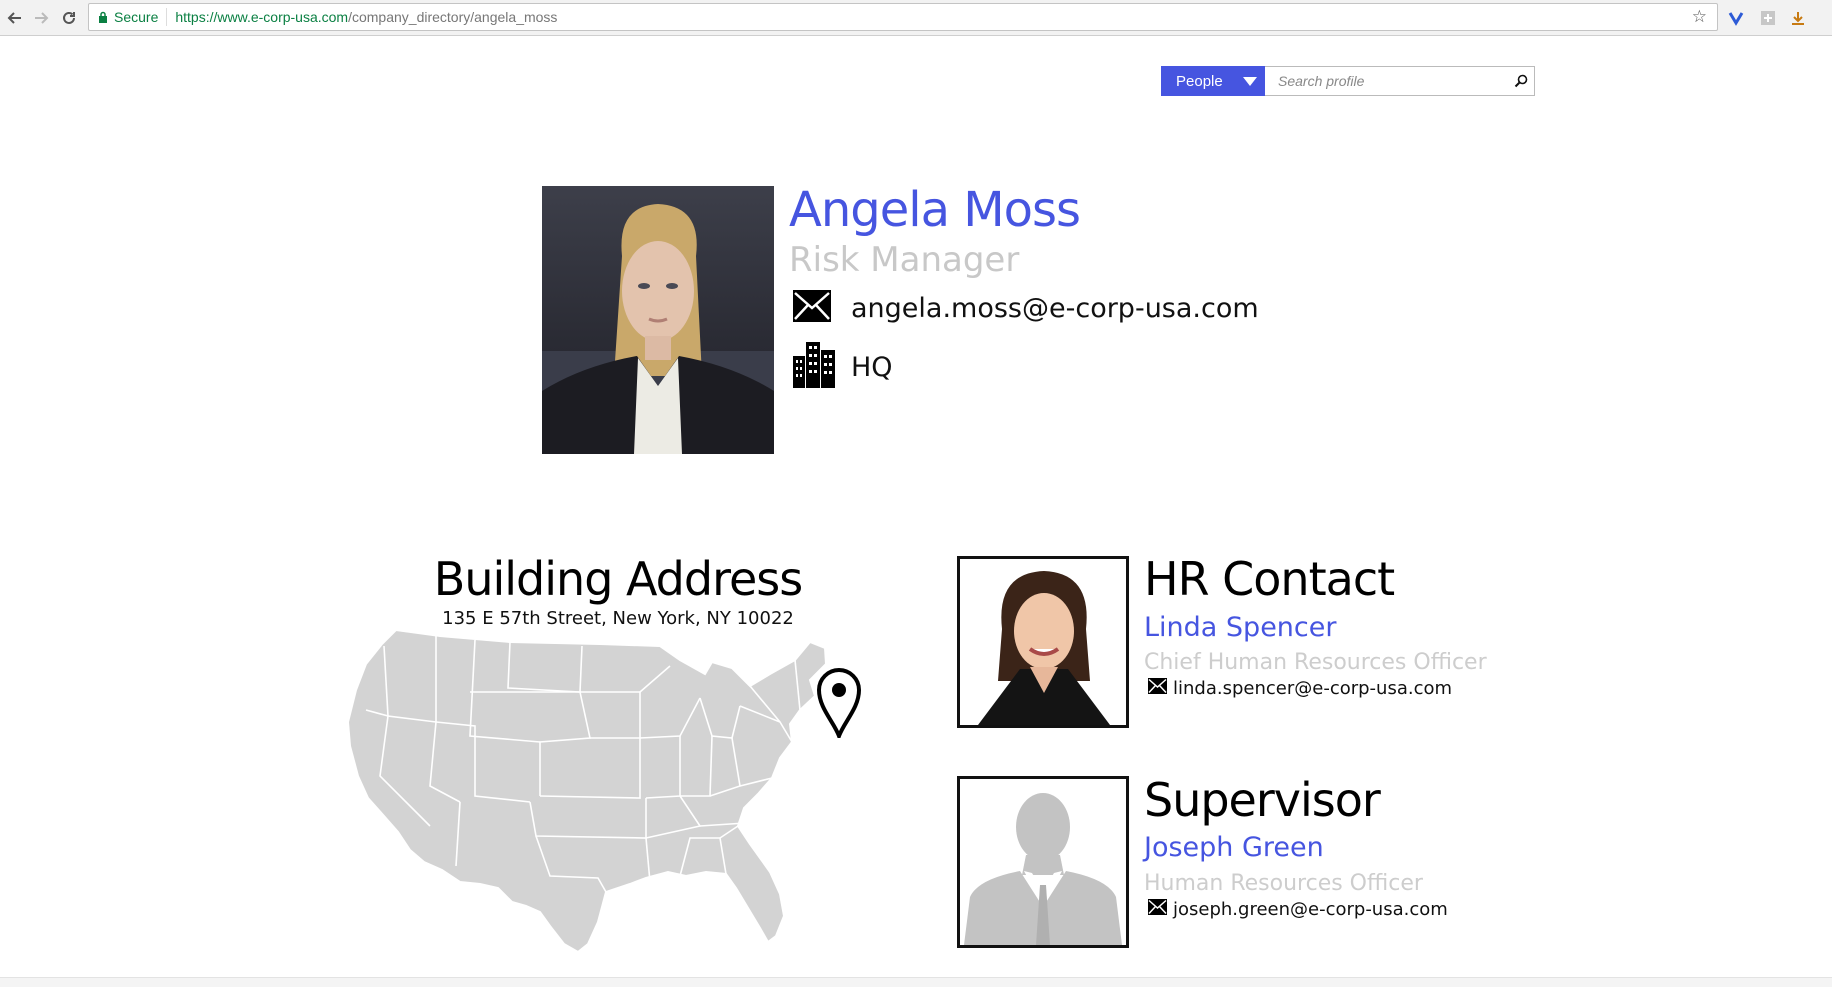  What do you see at coordinates (1199, 81) in the screenshot?
I see `search-scope-label: People` at bounding box center [1199, 81].